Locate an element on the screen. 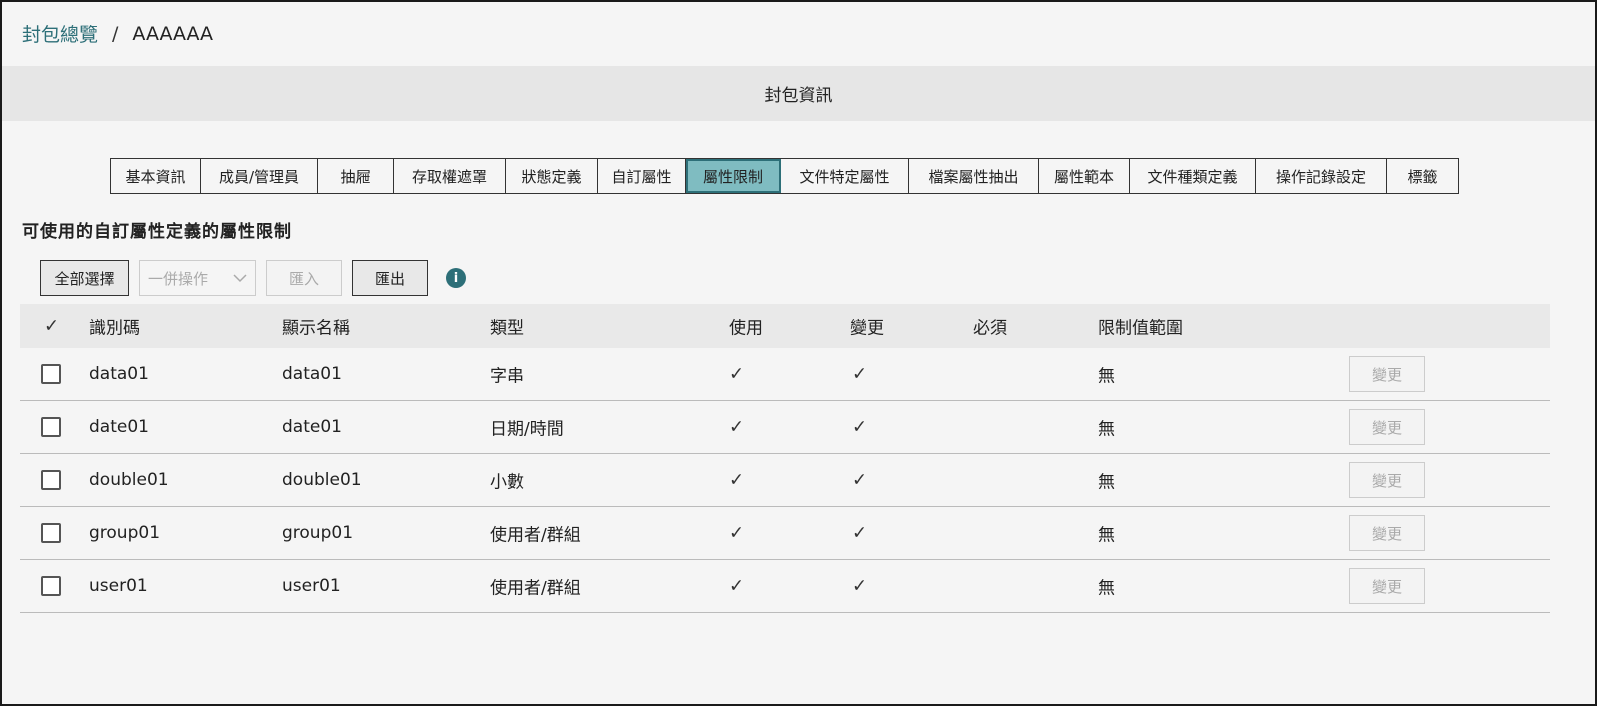 This screenshot has width=1597, height=706. bulk-action-label: 一併操作 is located at coordinates (178, 278).